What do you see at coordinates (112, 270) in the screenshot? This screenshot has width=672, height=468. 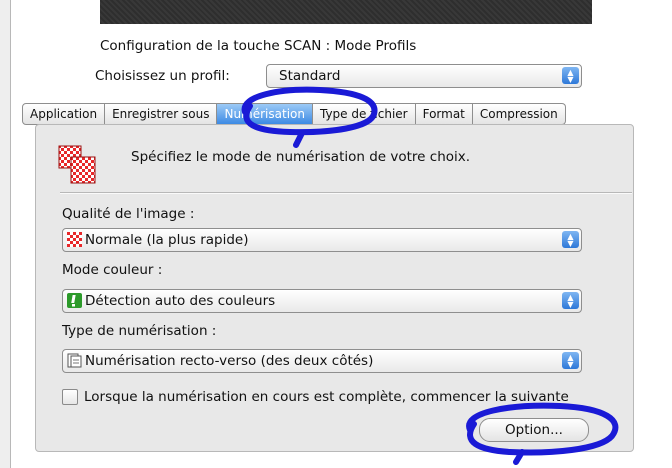 I see `color-mode-label: Mode couleur :` at bounding box center [112, 270].